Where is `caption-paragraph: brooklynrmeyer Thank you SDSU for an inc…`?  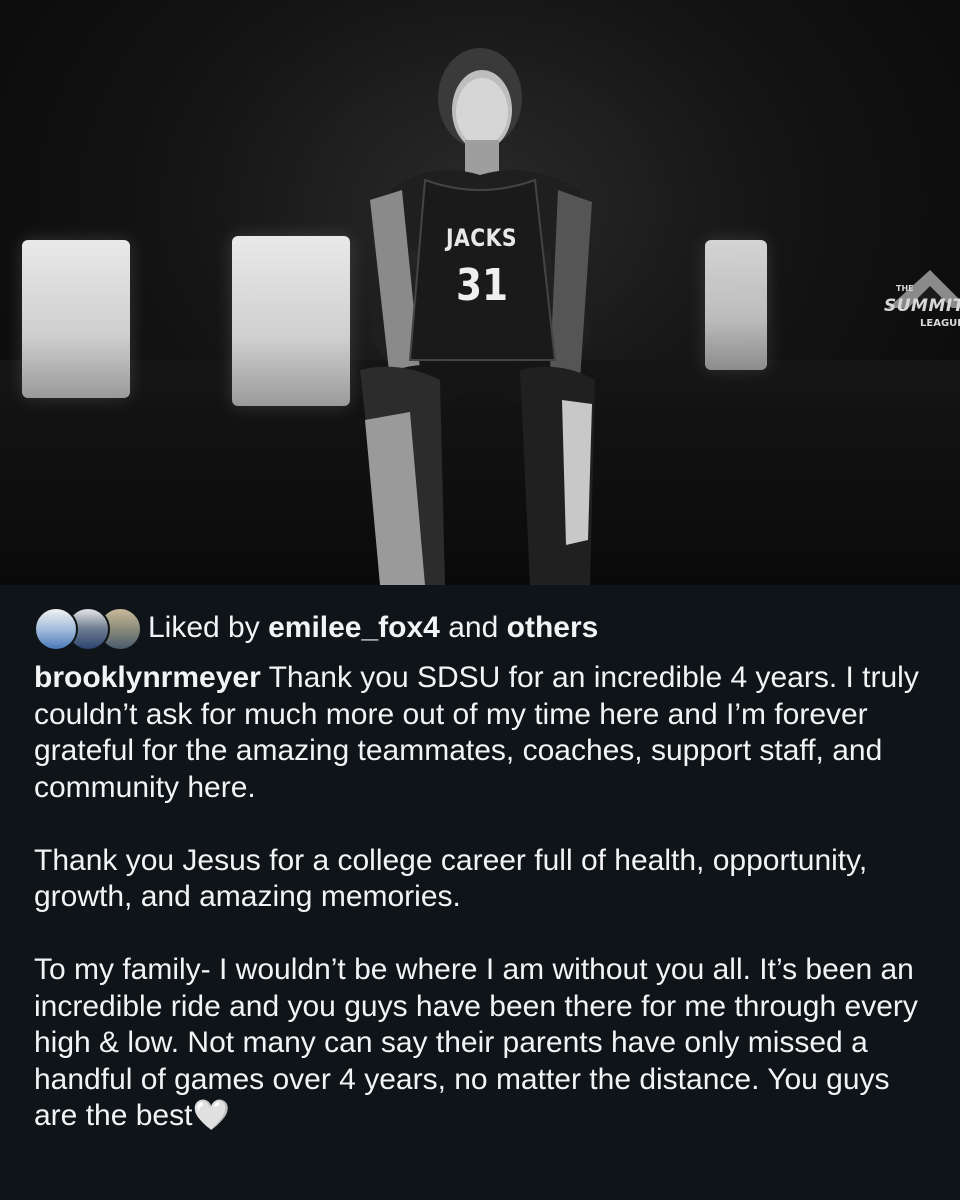 caption-paragraph: brooklynrmeyer Thank you SDSU for an inc… is located at coordinates (484, 733).